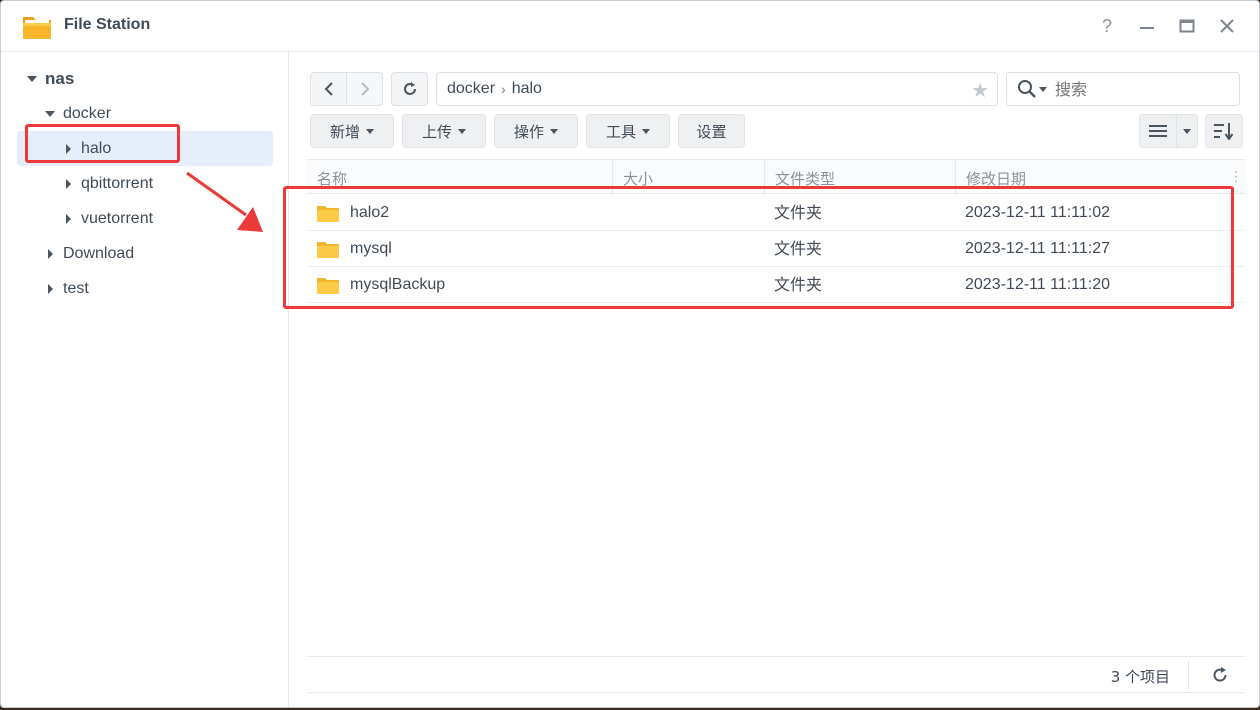  I want to click on tools-button: 工具, so click(628, 131).